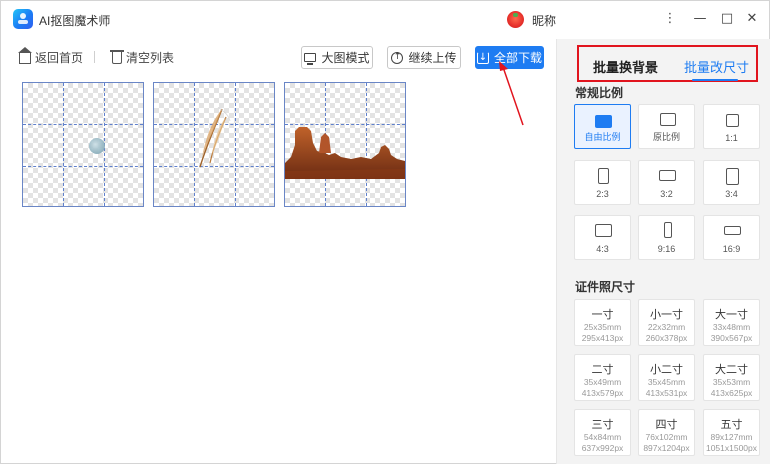  I want to click on id-size-name: 三寸, so click(602, 425).